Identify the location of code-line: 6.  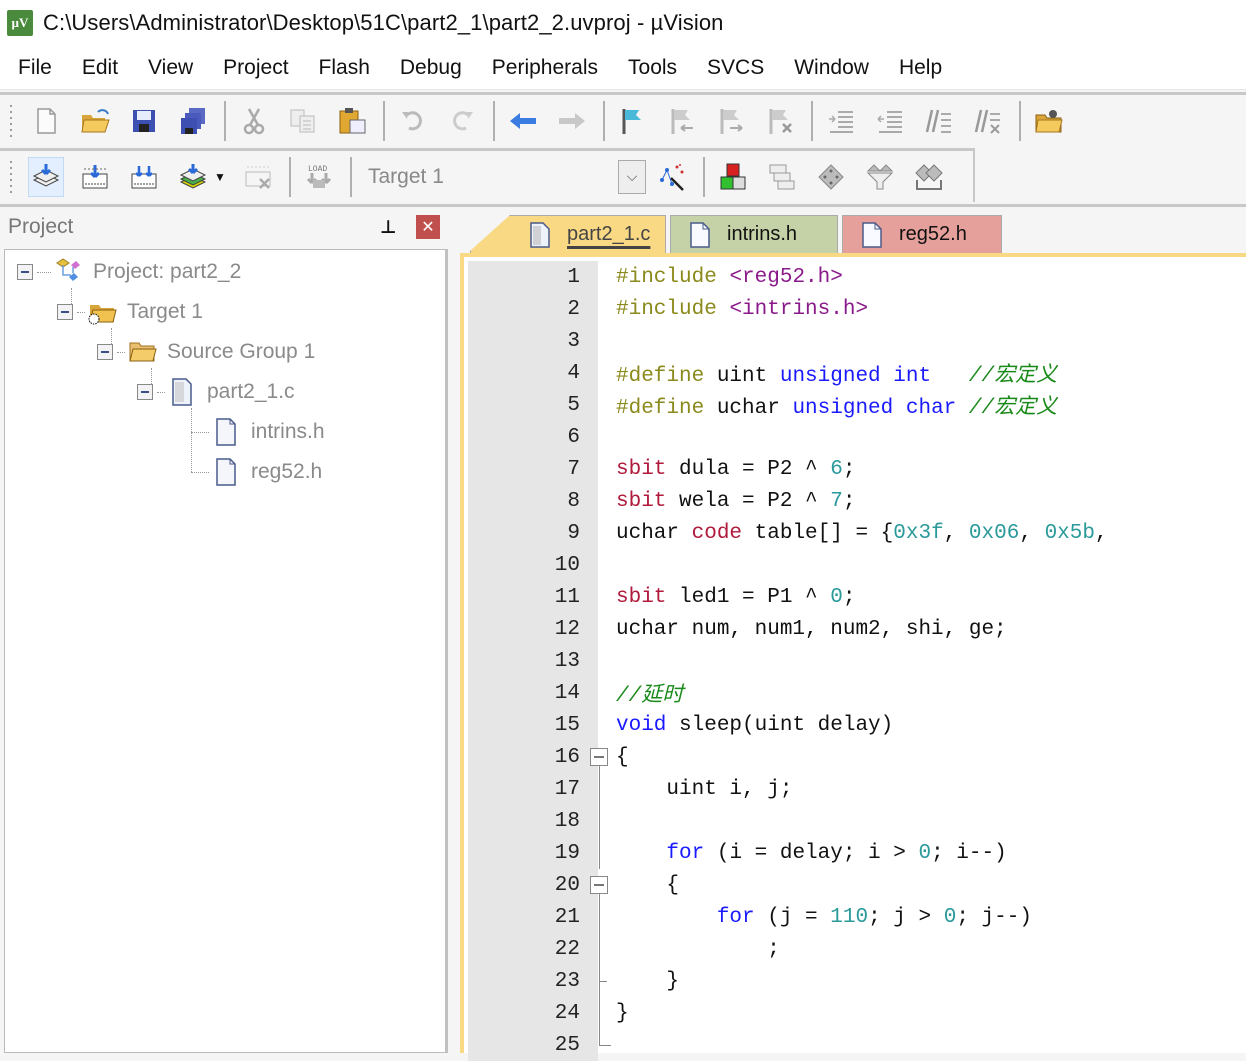
(855, 437).